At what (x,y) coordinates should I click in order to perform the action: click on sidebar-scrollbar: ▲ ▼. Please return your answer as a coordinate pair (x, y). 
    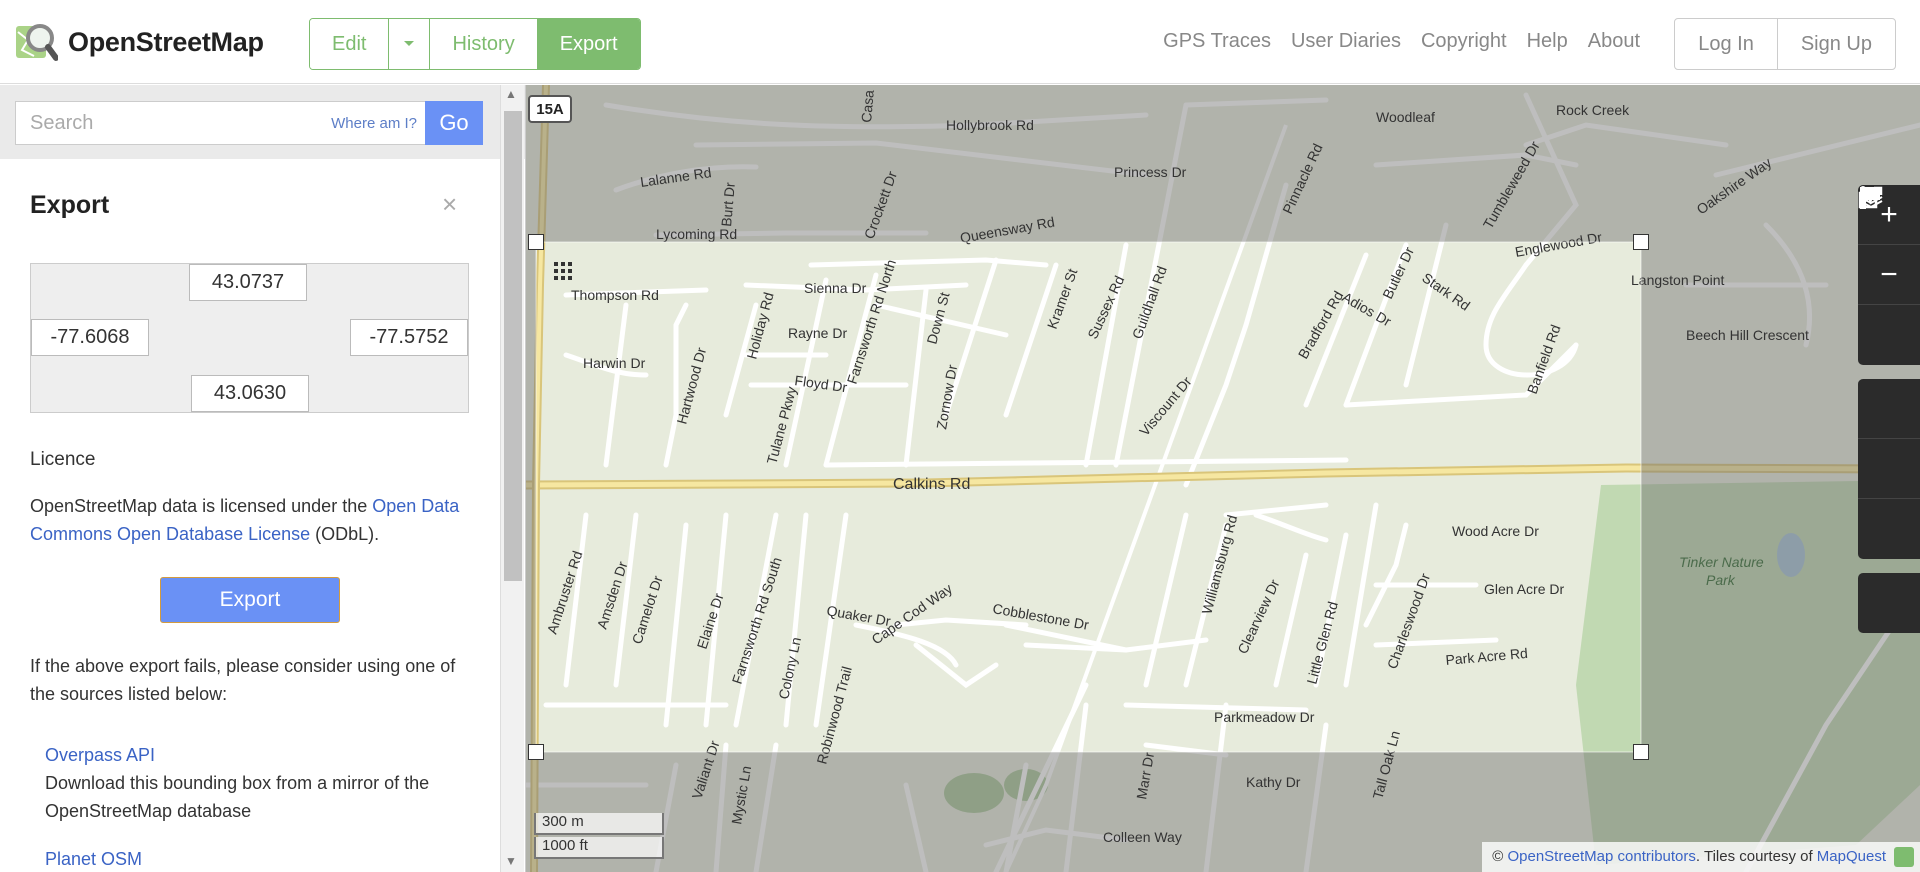
    Looking at the image, I should click on (512, 478).